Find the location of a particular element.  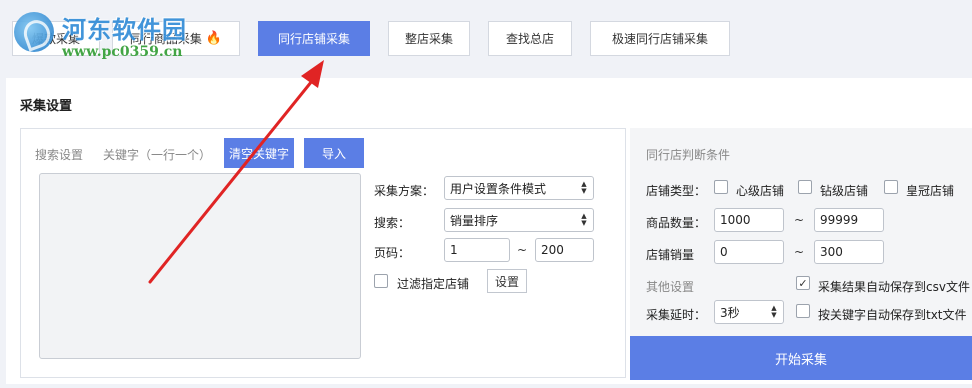

flame-icon: 🔥 is located at coordinates (214, 38).